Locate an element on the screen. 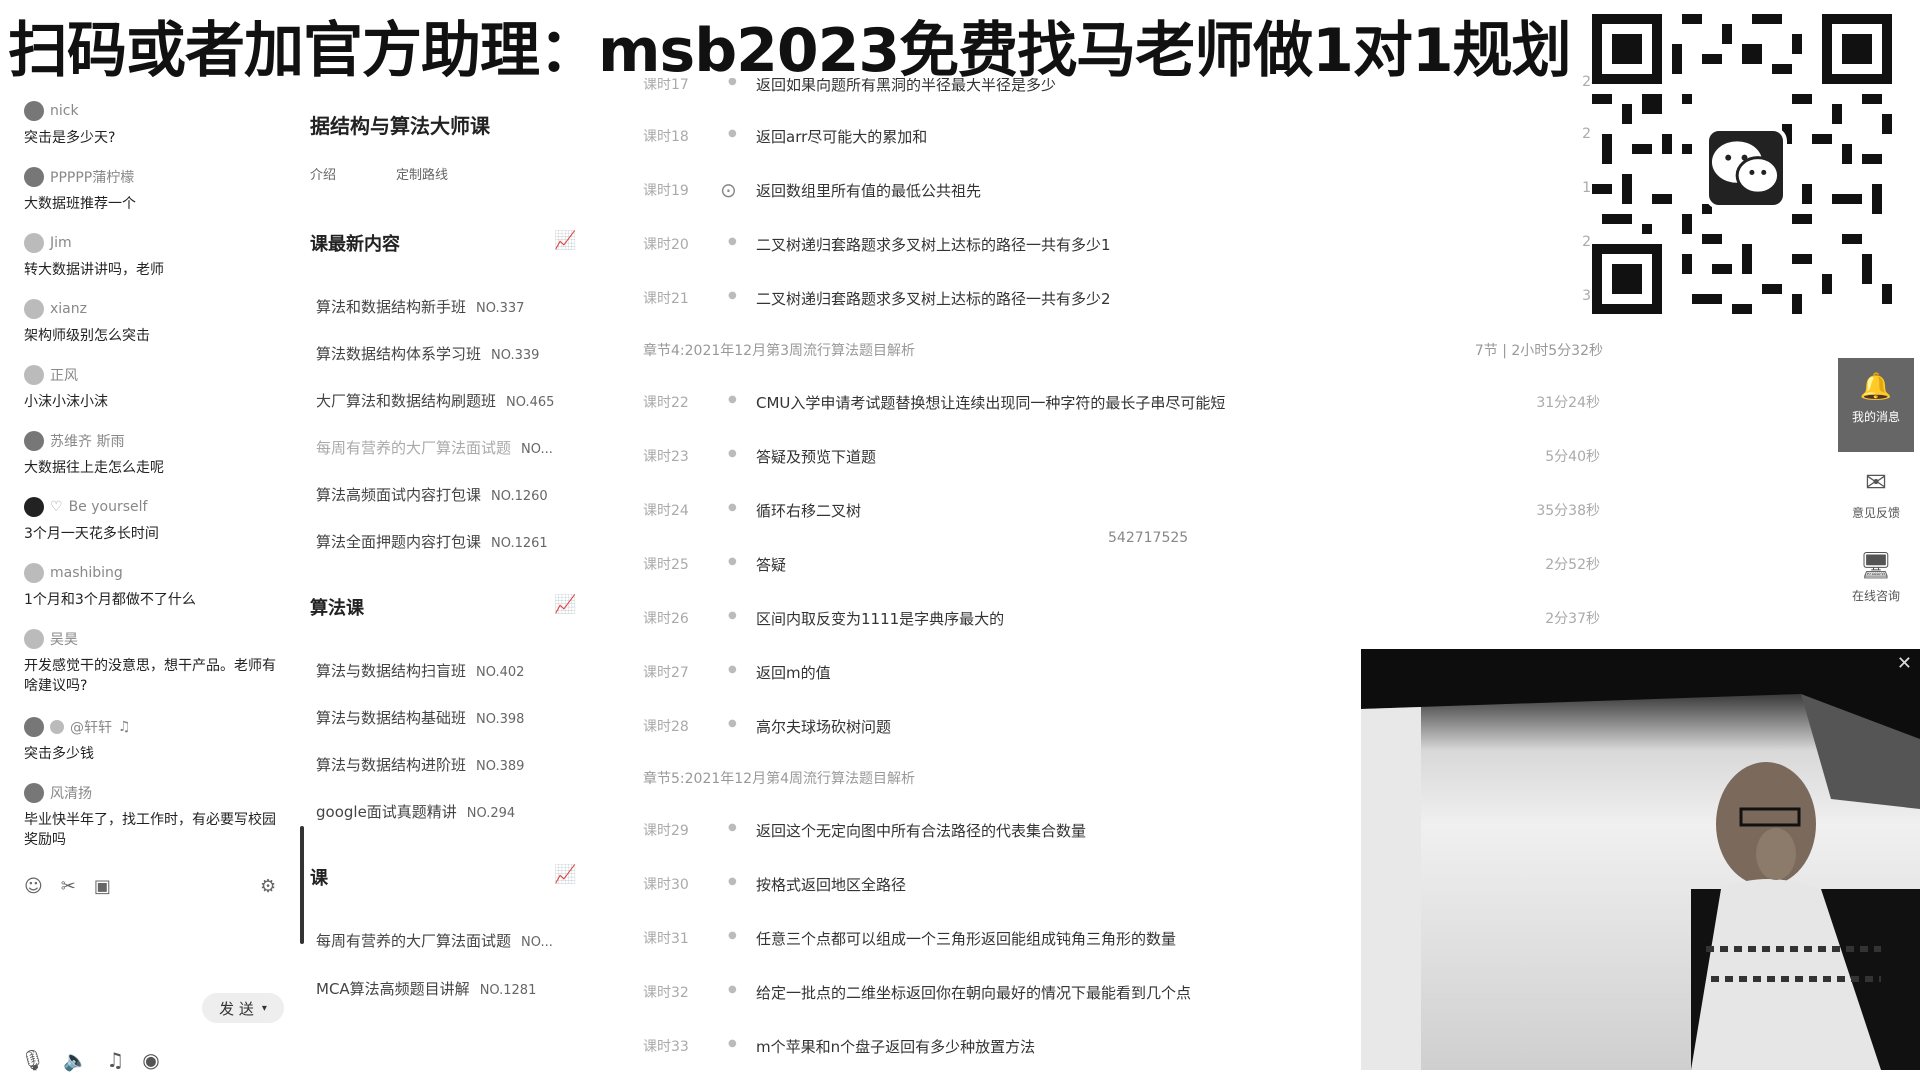  feedback-button: ✉ 意见反馈 is located at coordinates (1876, 494).